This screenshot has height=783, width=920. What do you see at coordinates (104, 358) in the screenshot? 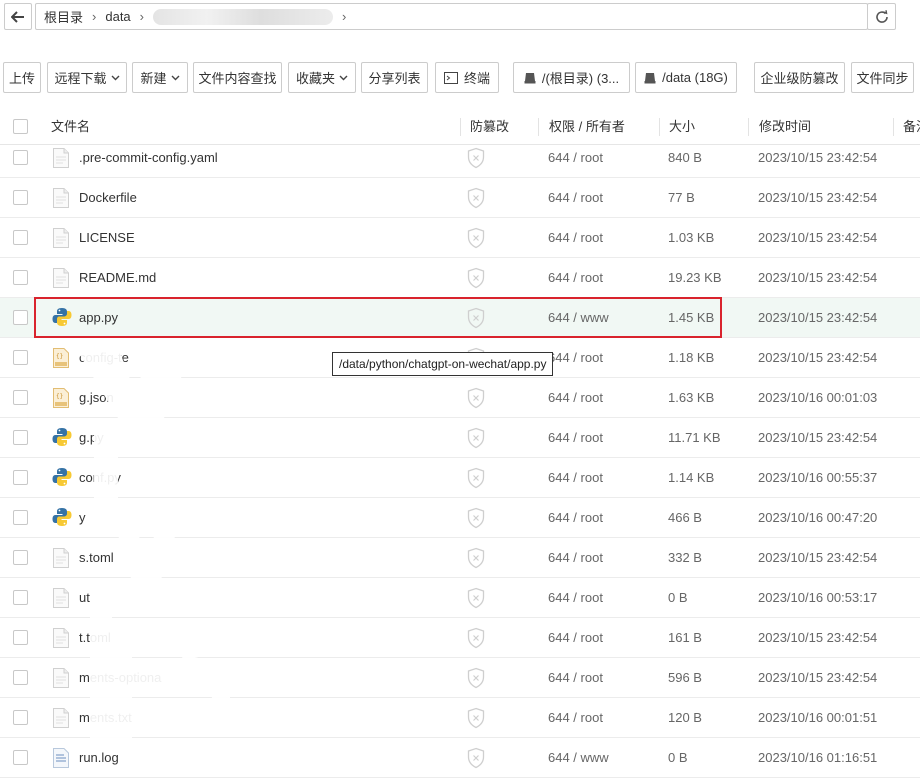
I see `file-name: config-te` at bounding box center [104, 358].